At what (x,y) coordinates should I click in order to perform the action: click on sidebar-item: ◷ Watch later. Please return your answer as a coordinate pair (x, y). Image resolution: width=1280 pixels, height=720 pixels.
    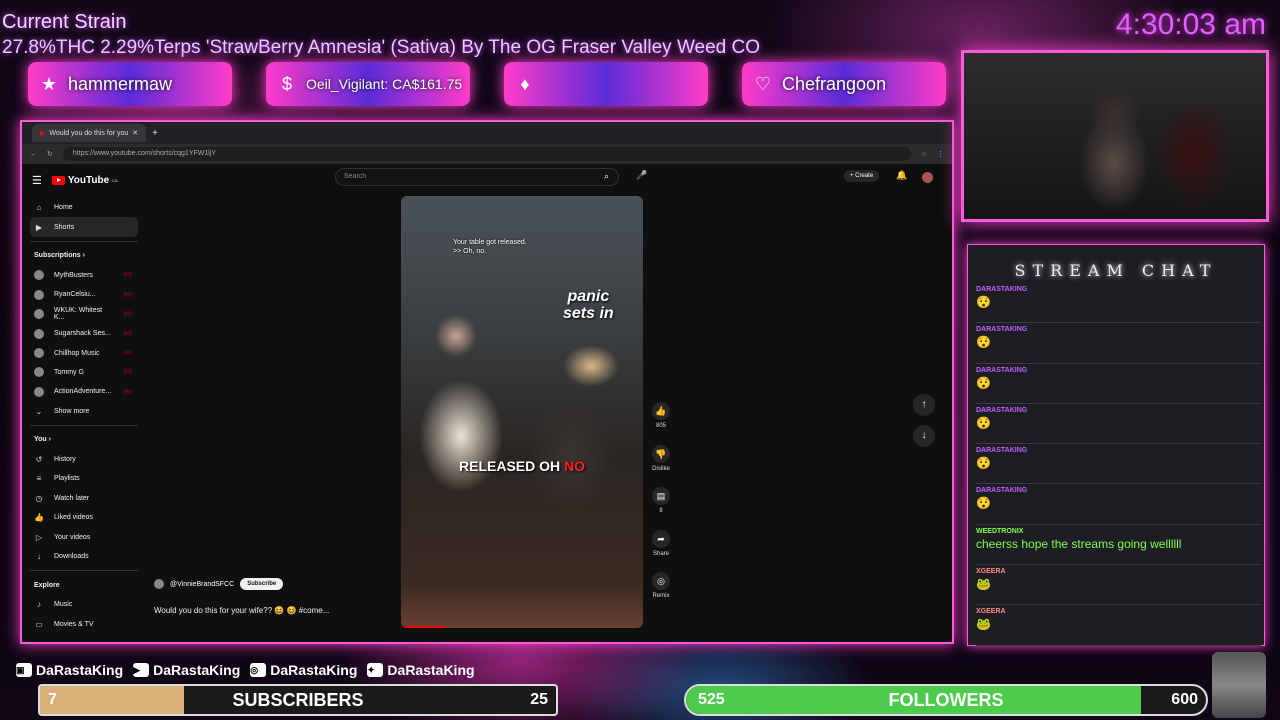
    Looking at the image, I should click on (84, 498).